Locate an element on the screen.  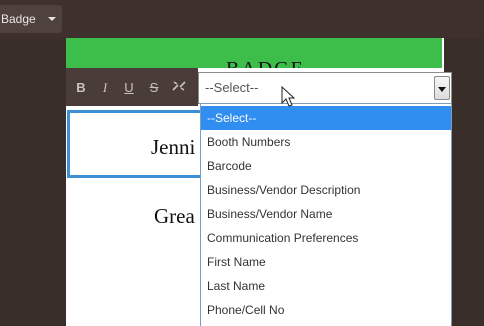
field-select-value: --Select-- is located at coordinates (232, 87).